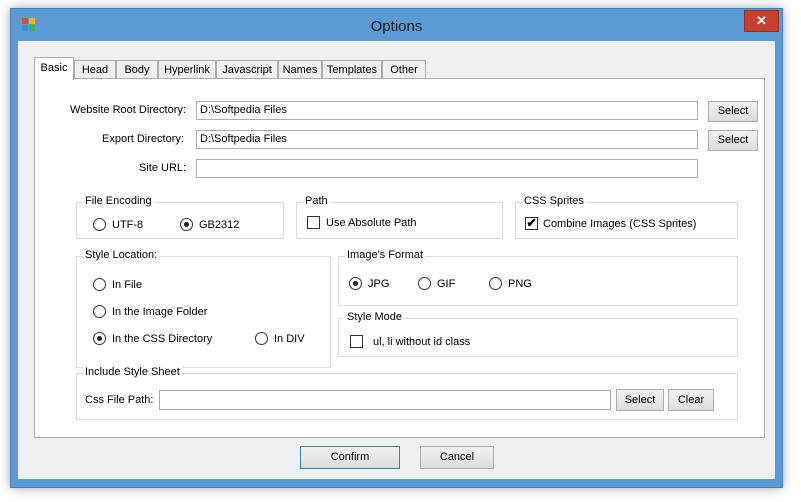  I want to click on png-label: PNG, so click(520, 284).